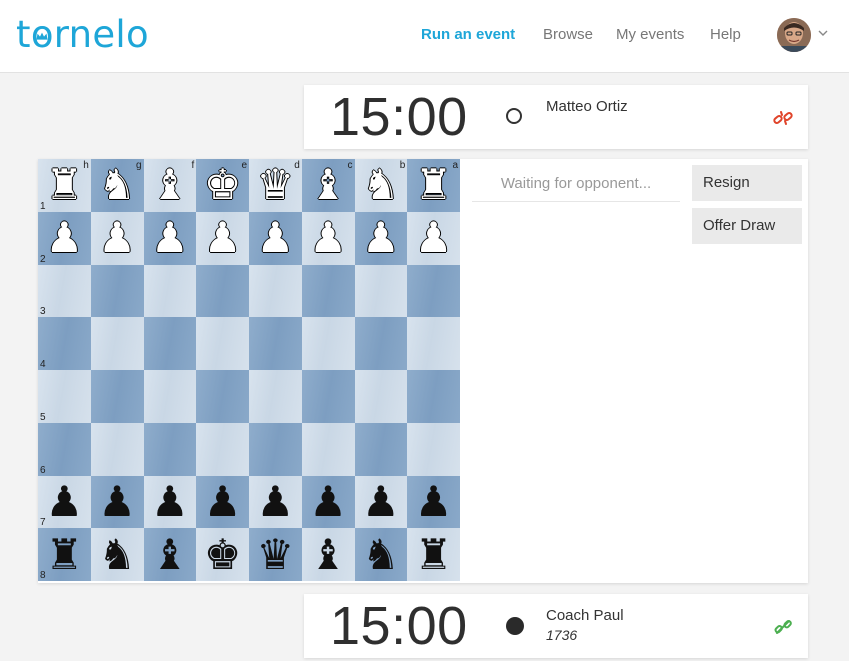 The image size is (849, 661). What do you see at coordinates (381, 343) in the screenshot?
I see `board-square-b4` at bounding box center [381, 343].